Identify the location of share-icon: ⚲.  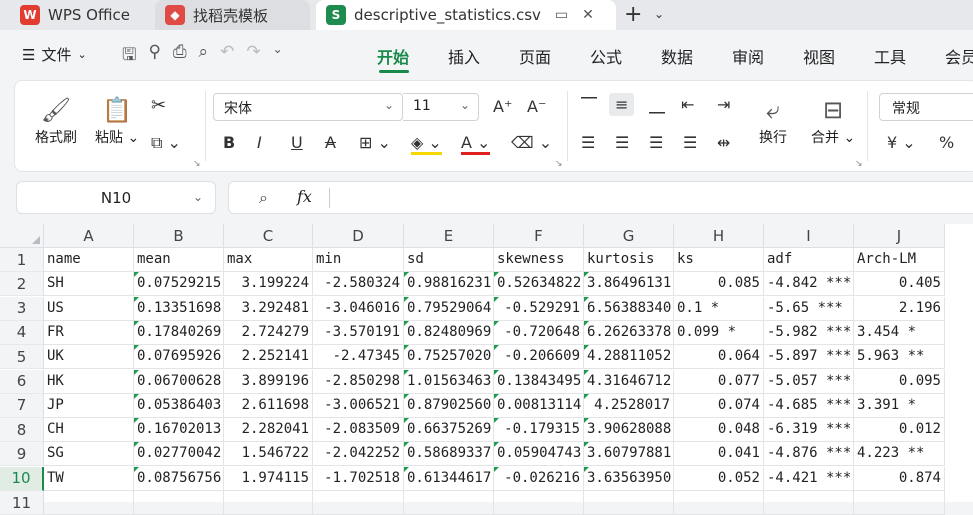
(154, 56).